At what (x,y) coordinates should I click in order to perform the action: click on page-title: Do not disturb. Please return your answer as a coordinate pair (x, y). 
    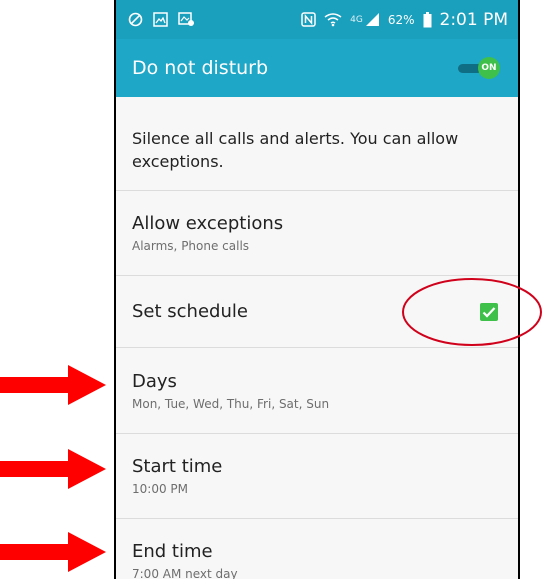
    Looking at the image, I should click on (200, 68).